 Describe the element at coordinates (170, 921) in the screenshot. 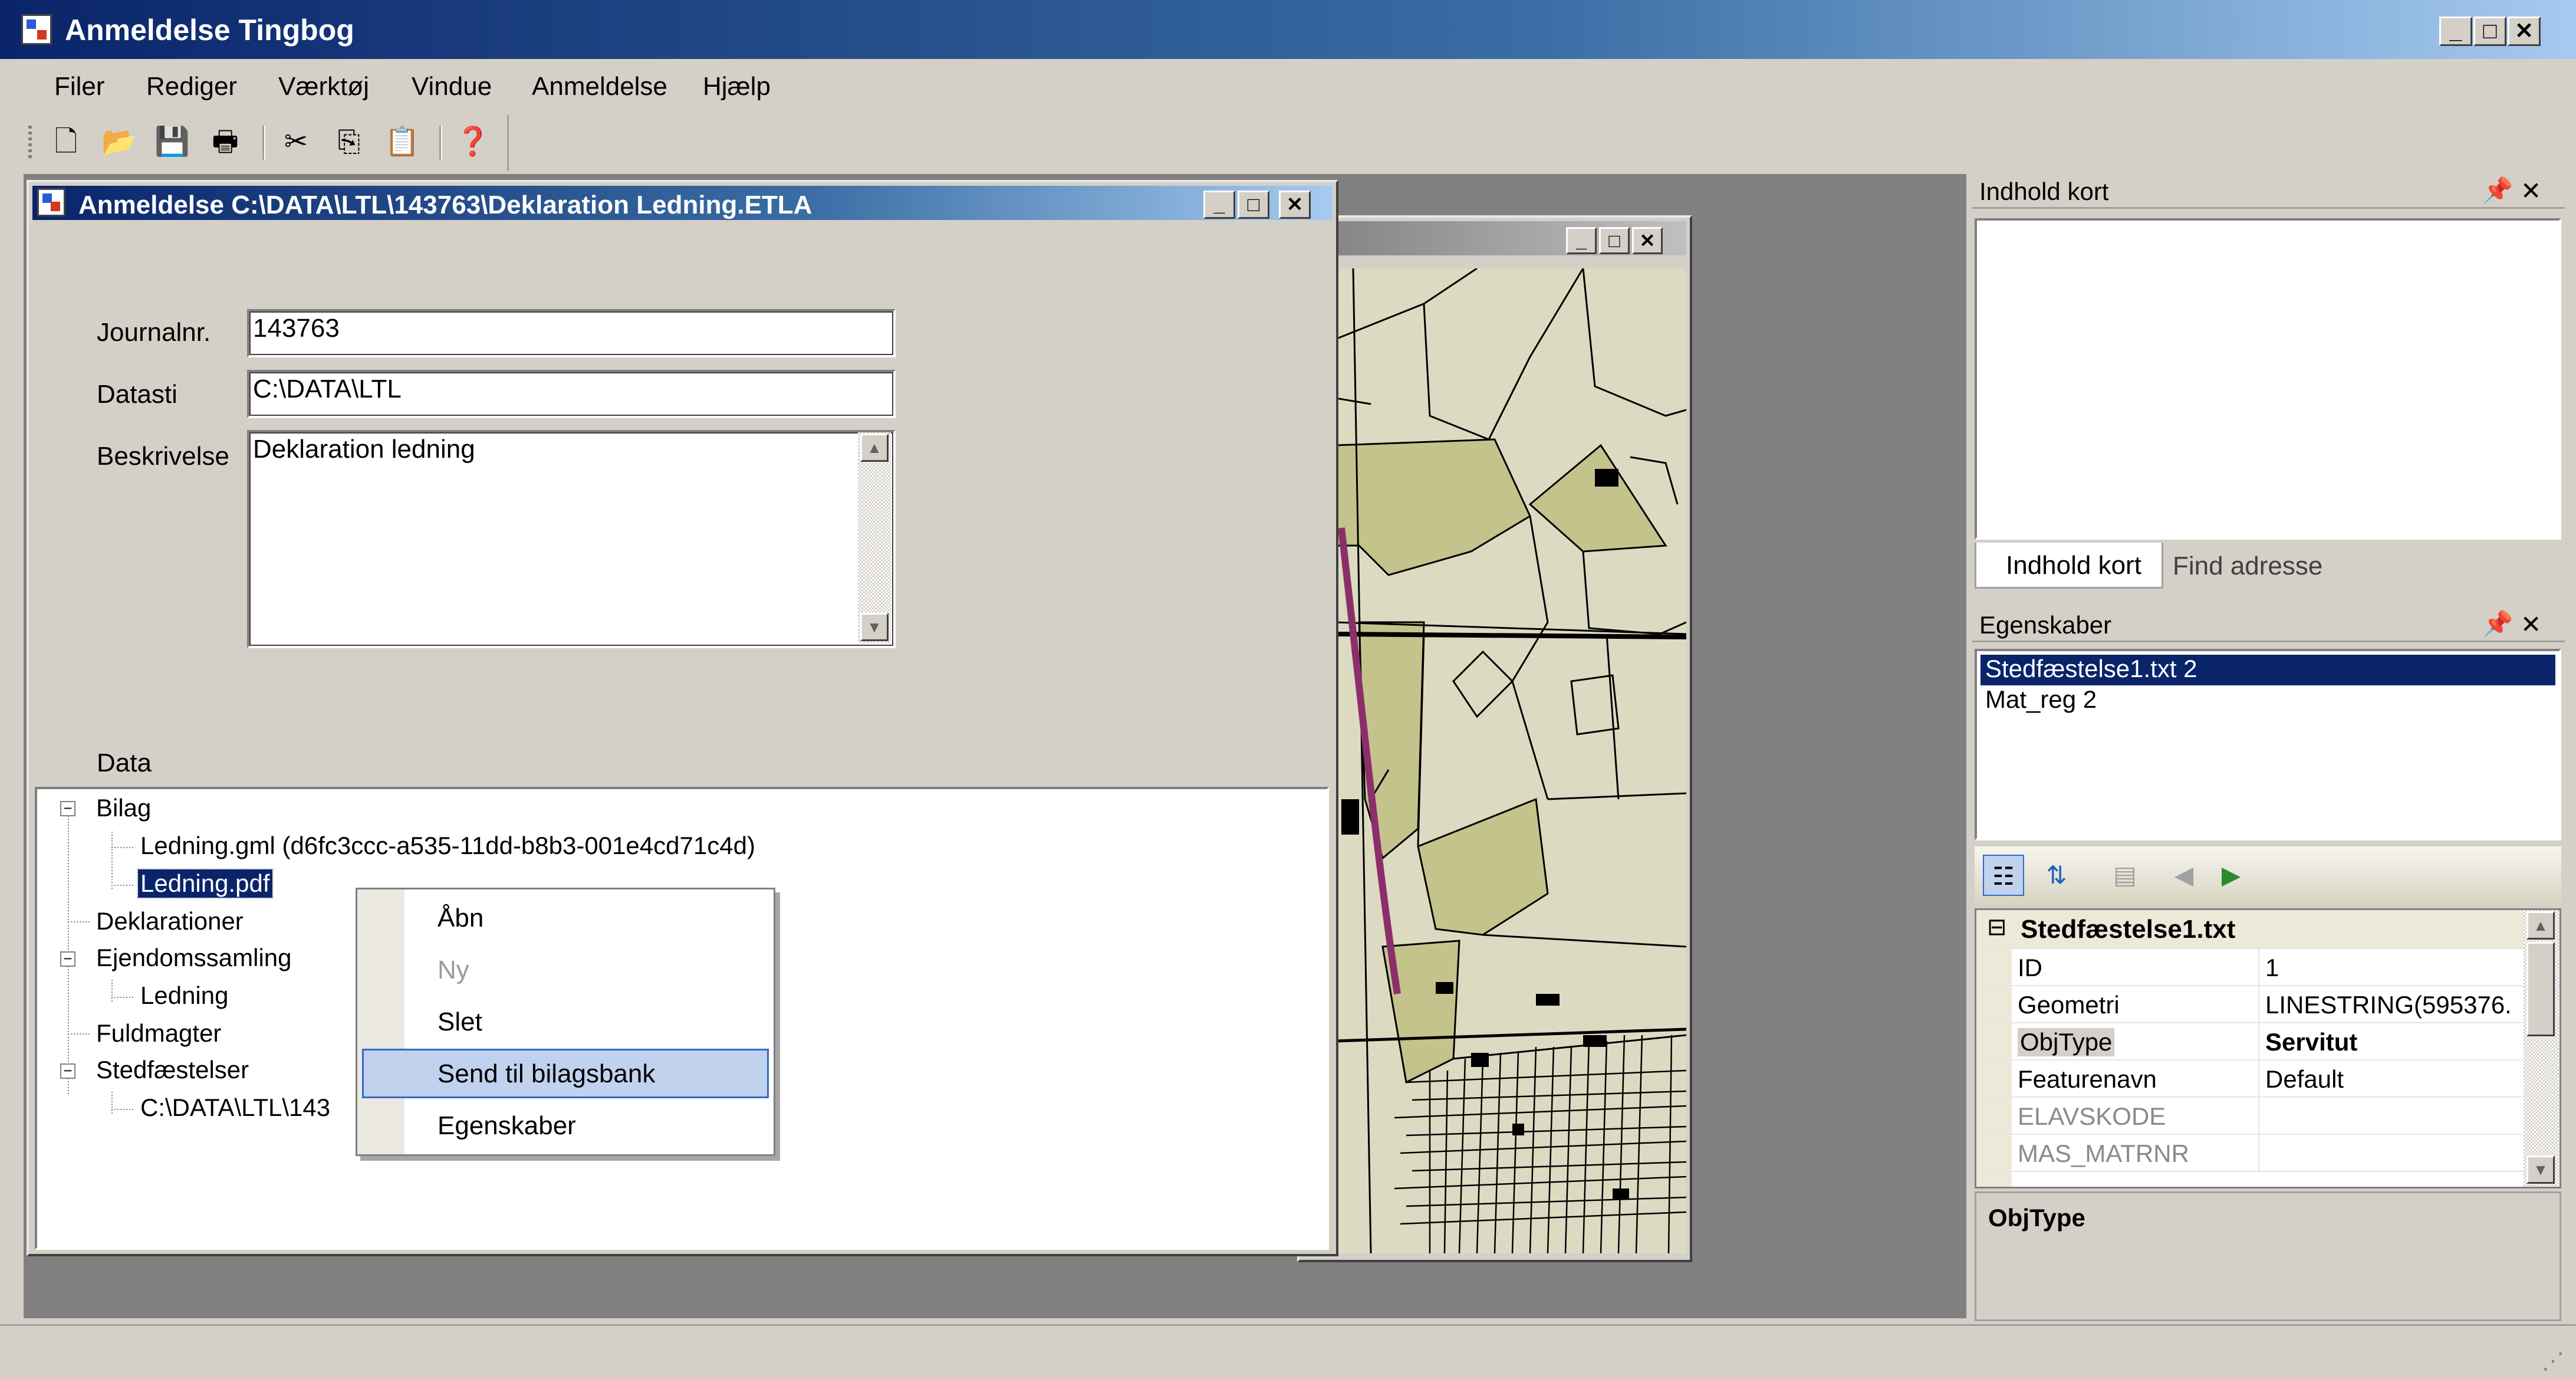

I see `tree-node-deklarationer: Deklarationer` at that location.